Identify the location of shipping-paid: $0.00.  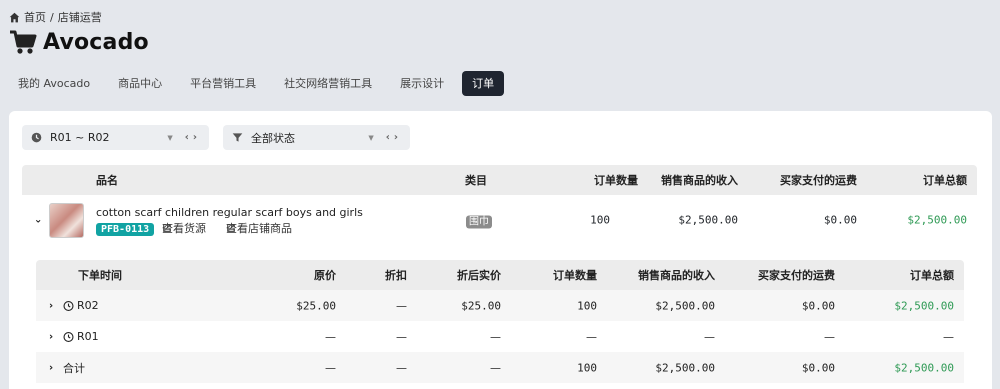
(840, 220).